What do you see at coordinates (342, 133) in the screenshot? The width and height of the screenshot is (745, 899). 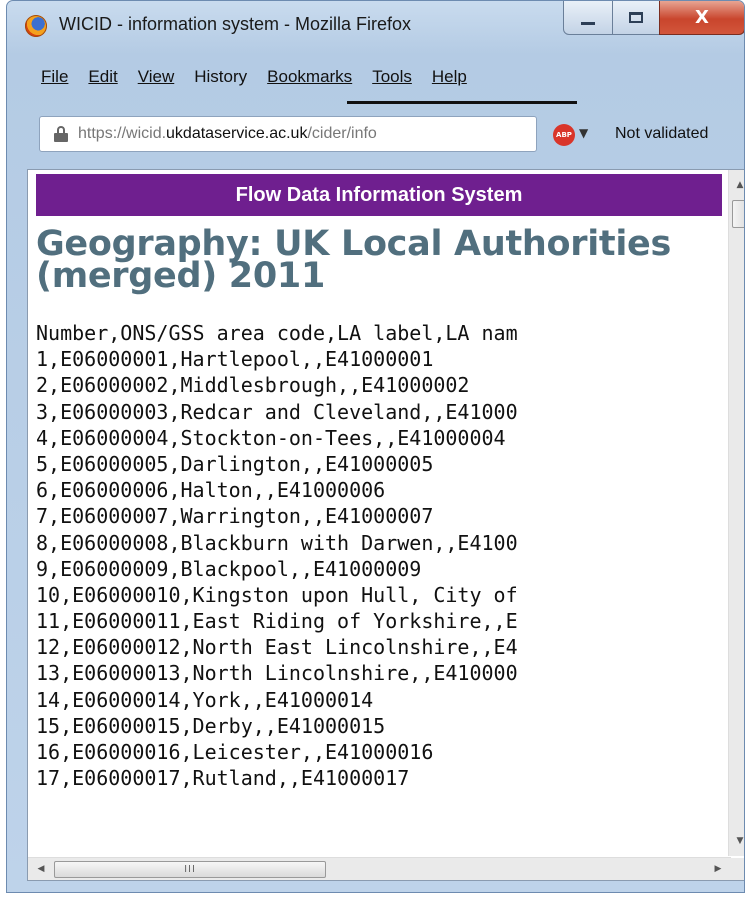 I see `url-path: /cider/info` at bounding box center [342, 133].